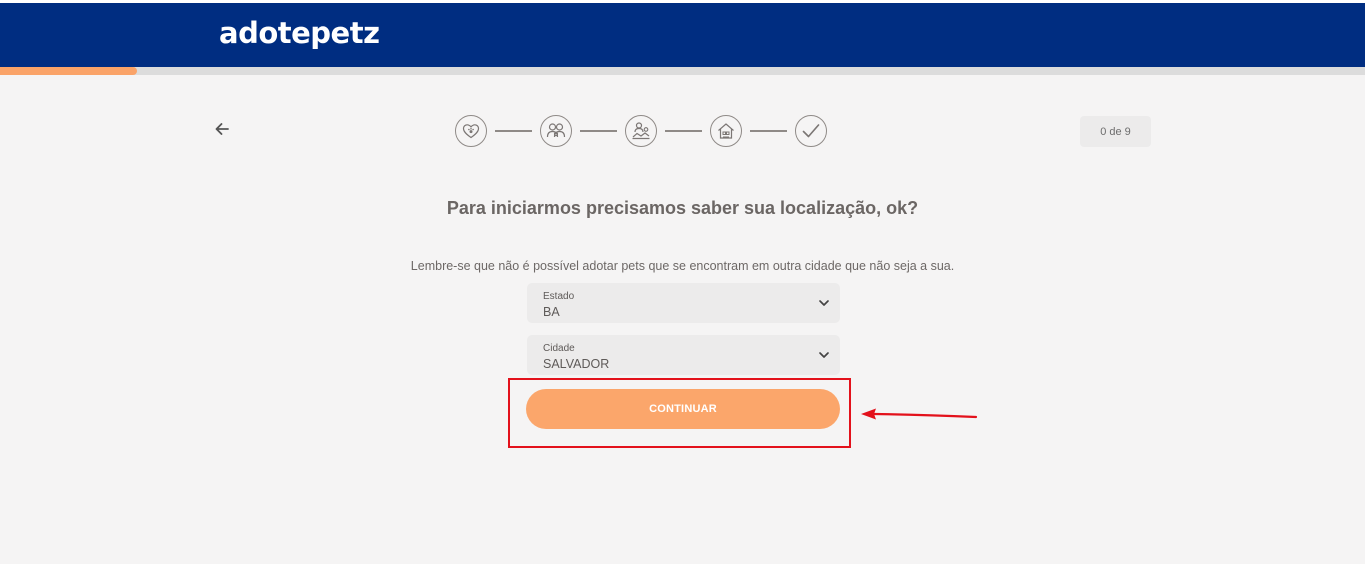  Describe the element at coordinates (919, 414) in the screenshot. I see `annotation-arrow-icon` at that location.